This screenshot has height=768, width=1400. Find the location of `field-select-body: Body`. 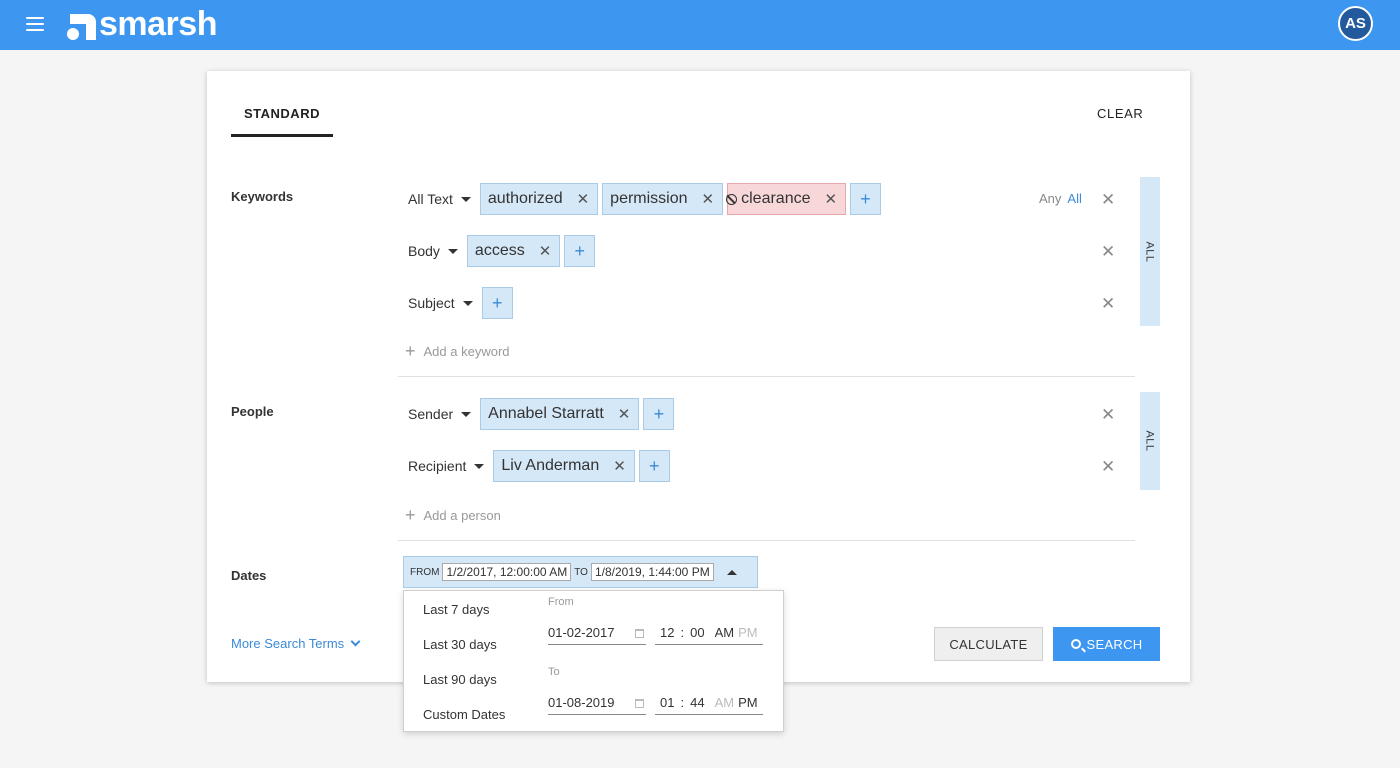

field-select-body: Body is located at coordinates (433, 251).